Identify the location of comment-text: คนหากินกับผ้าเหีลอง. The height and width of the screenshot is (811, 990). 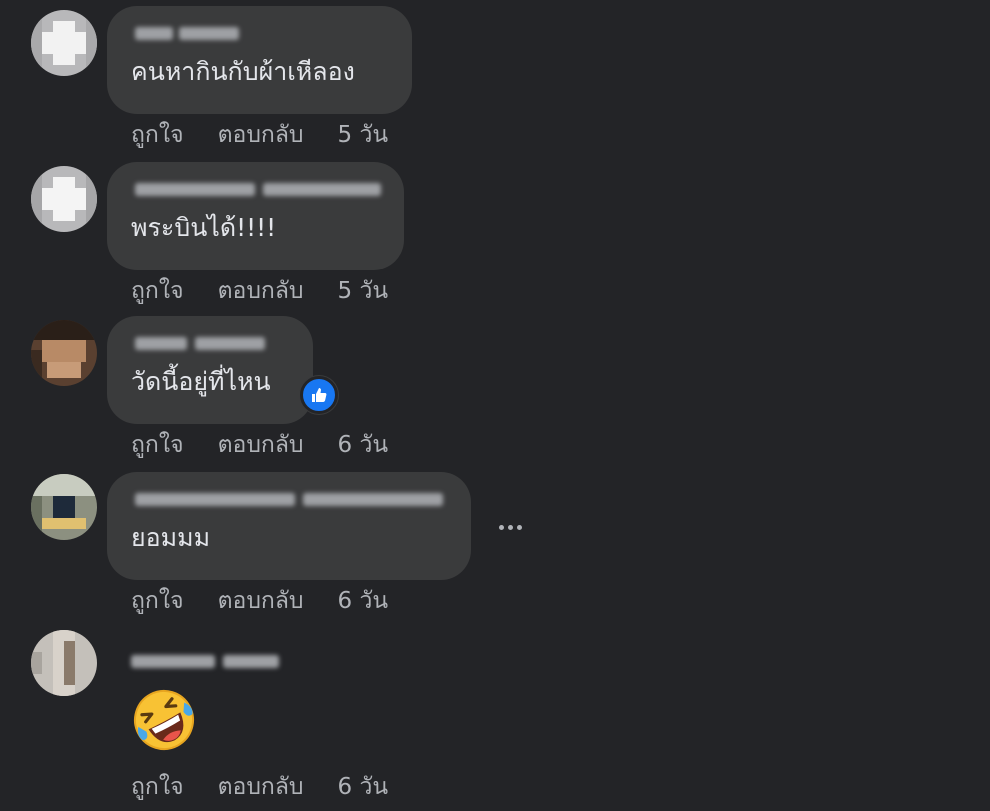
(243, 71).